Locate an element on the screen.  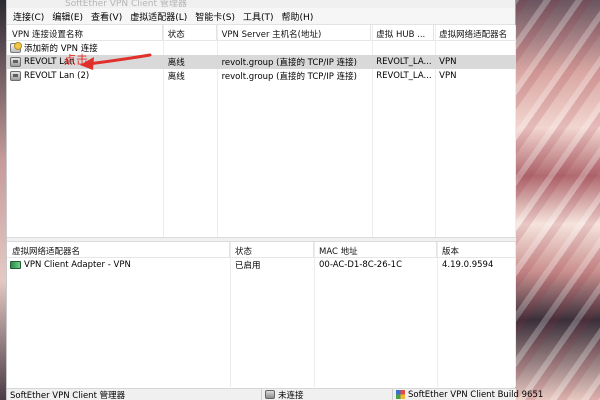
network-status-icon is located at coordinates (270, 394).